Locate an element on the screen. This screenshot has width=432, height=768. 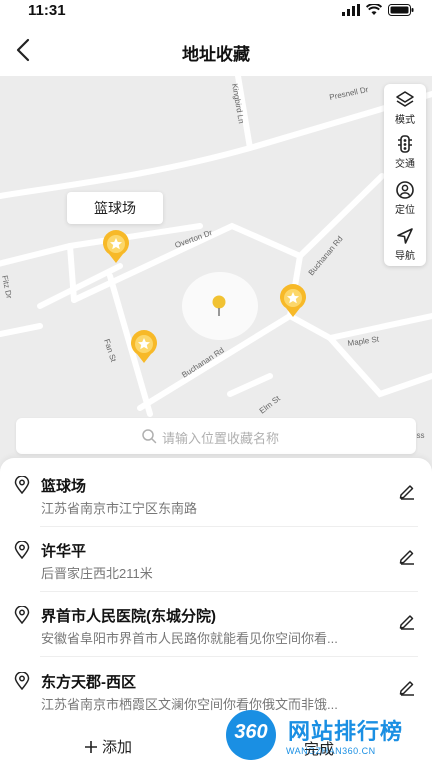
add-button: 添加 is located at coordinates (108, 746).